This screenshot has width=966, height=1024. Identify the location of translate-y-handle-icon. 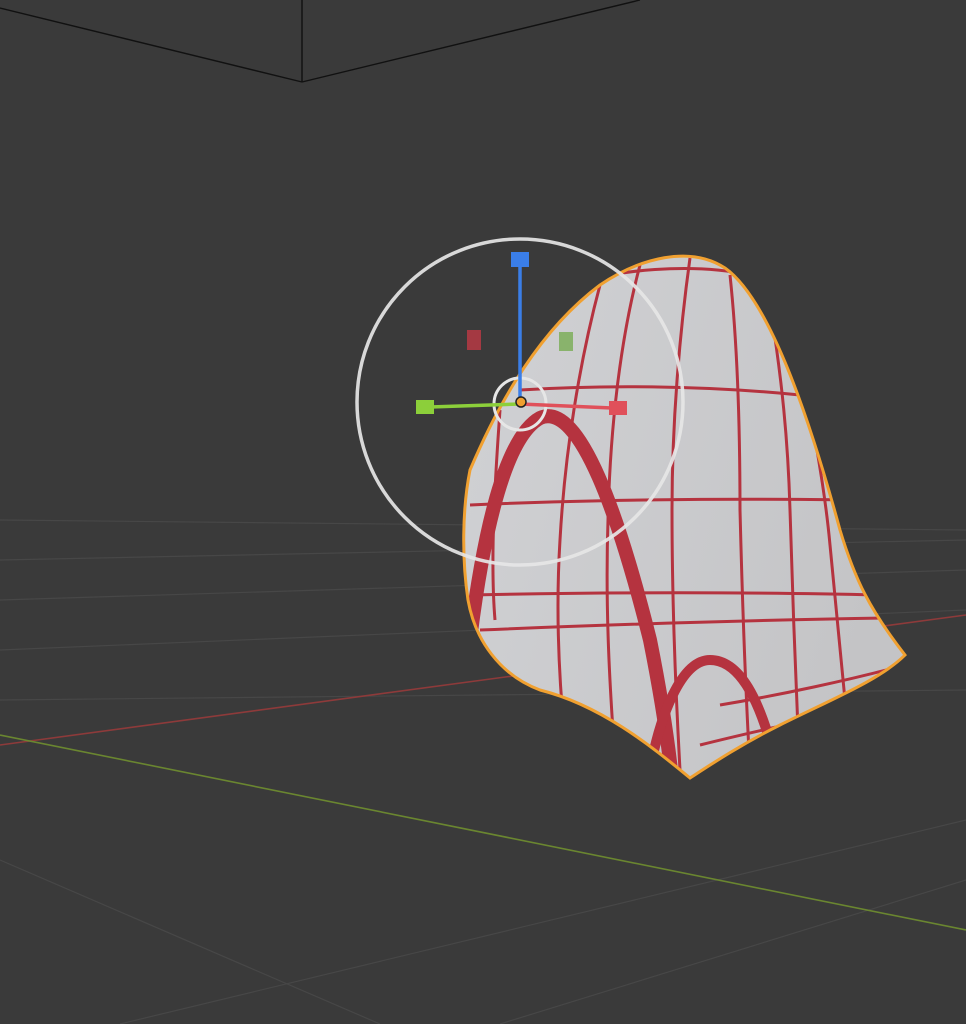
(425, 407).